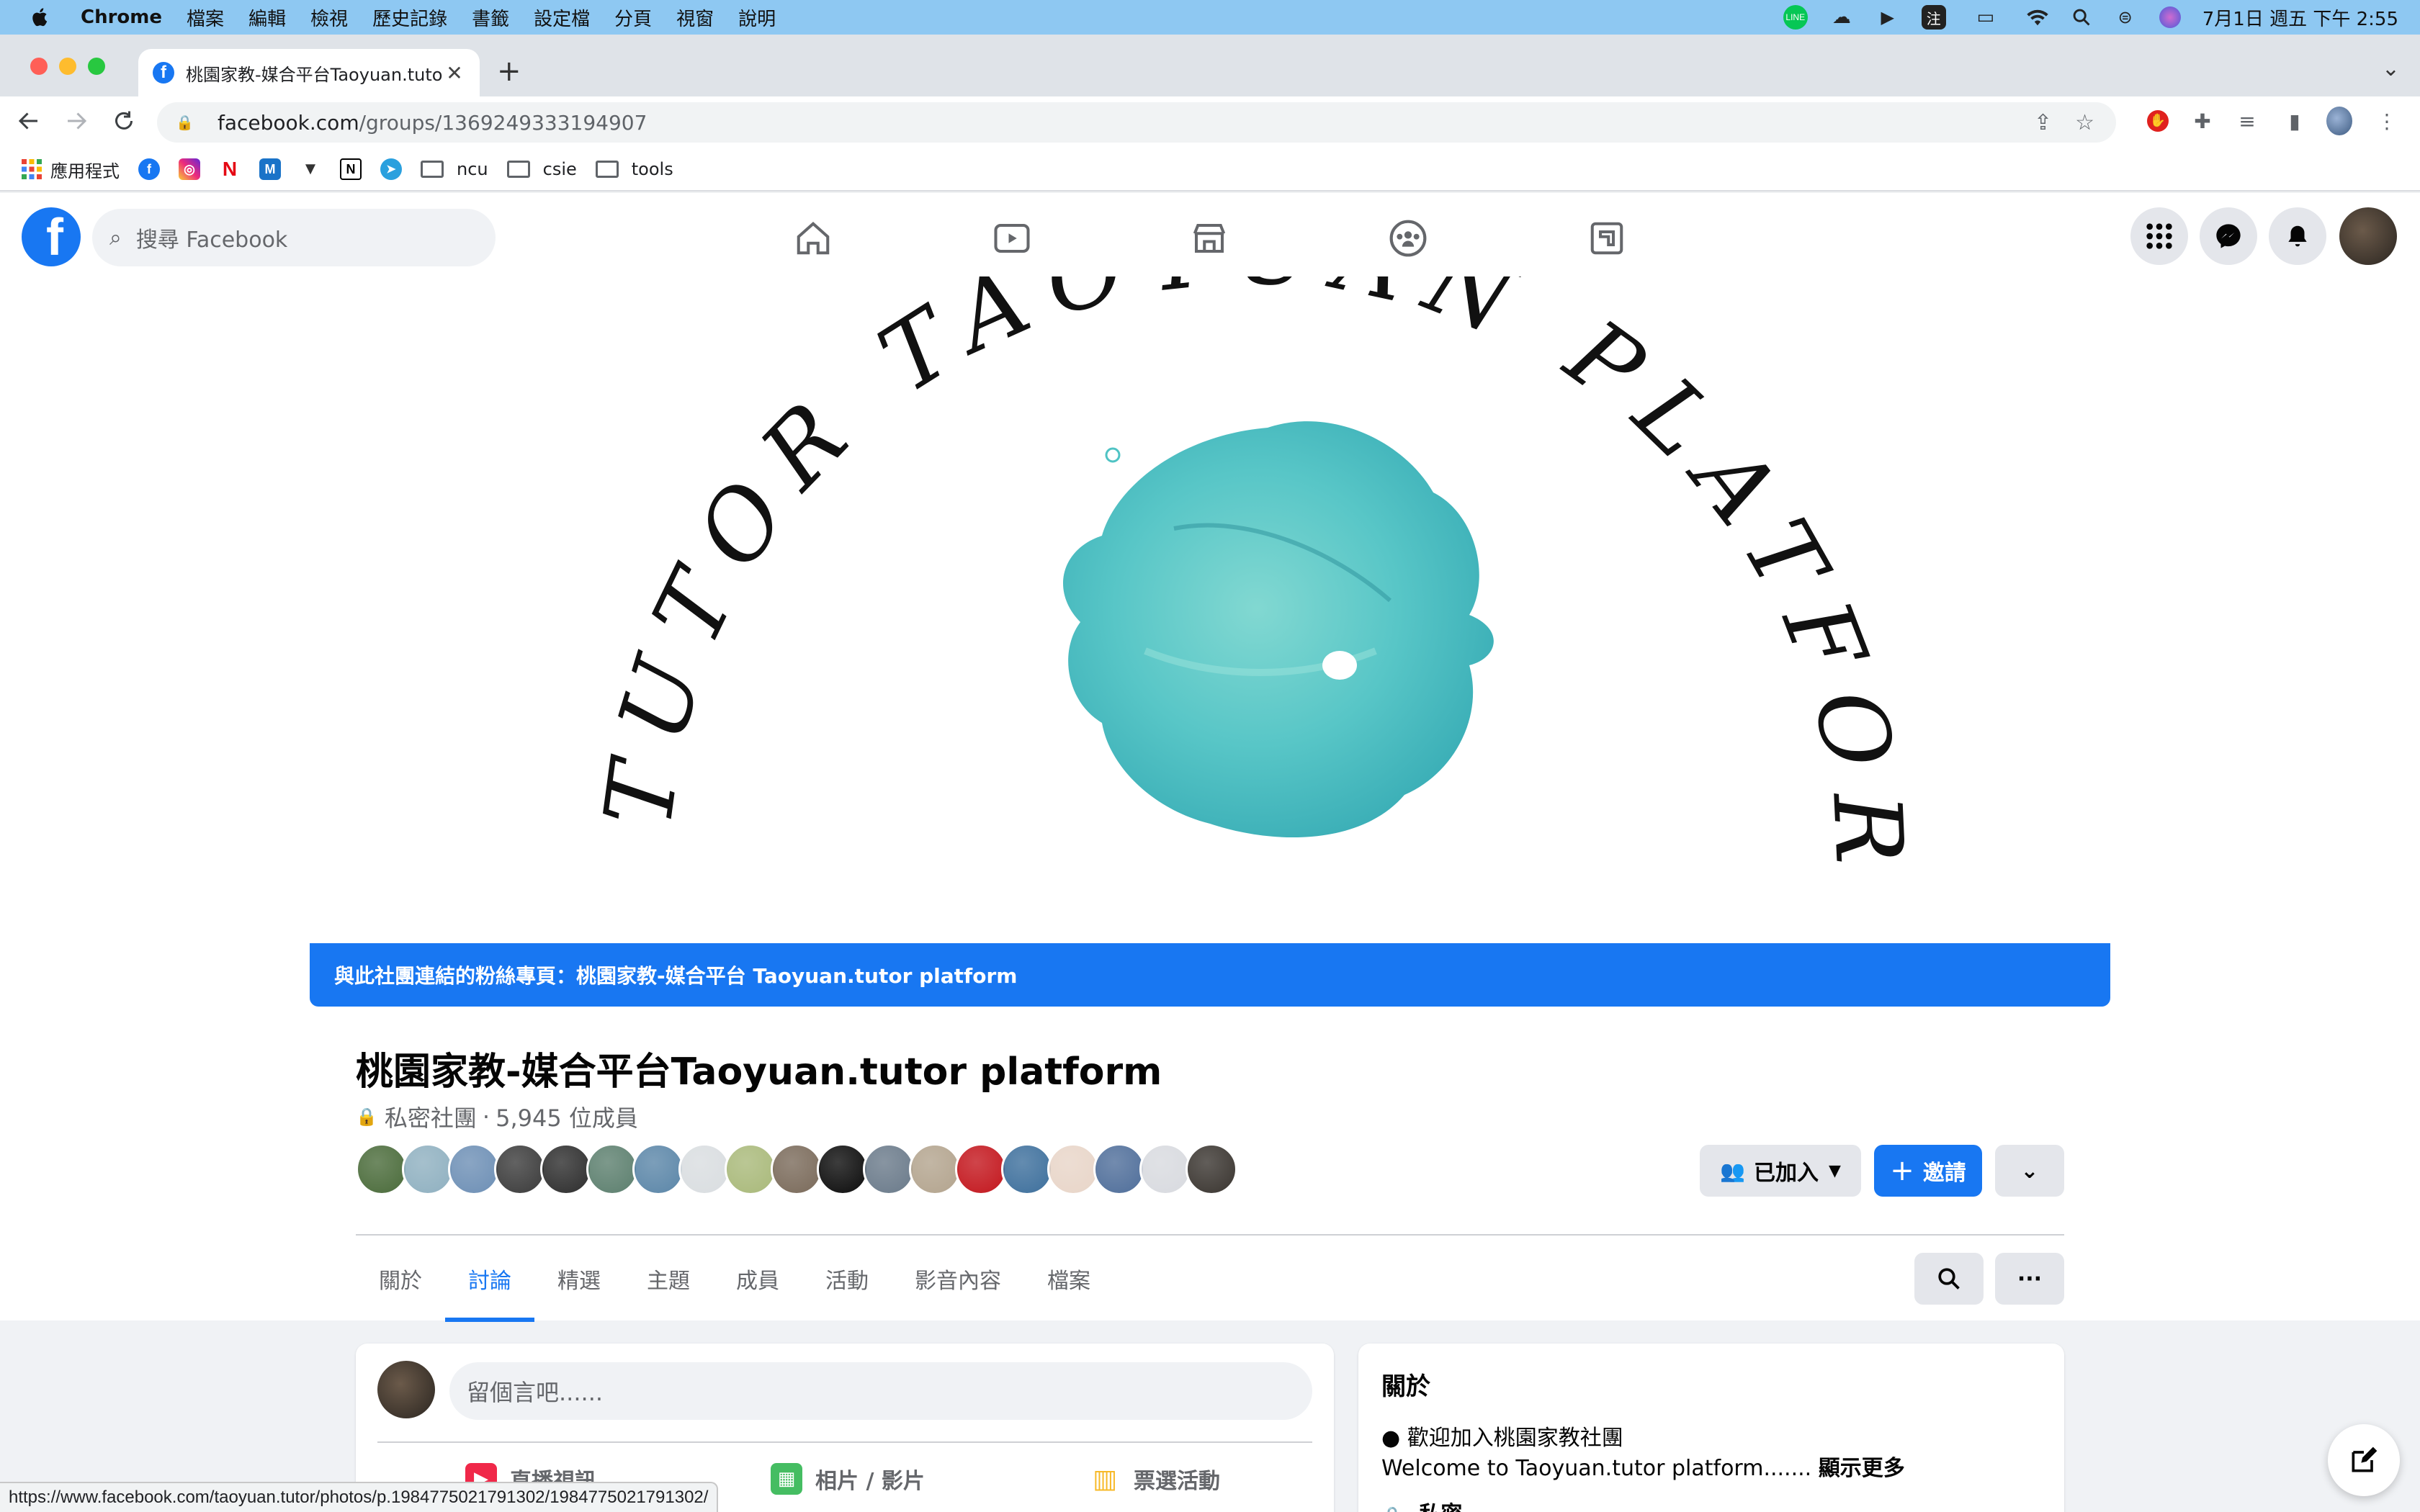 This screenshot has height=1512, width=2420. What do you see at coordinates (454, 169) in the screenshot?
I see `bookmark-folder-ncu: ncu` at bounding box center [454, 169].